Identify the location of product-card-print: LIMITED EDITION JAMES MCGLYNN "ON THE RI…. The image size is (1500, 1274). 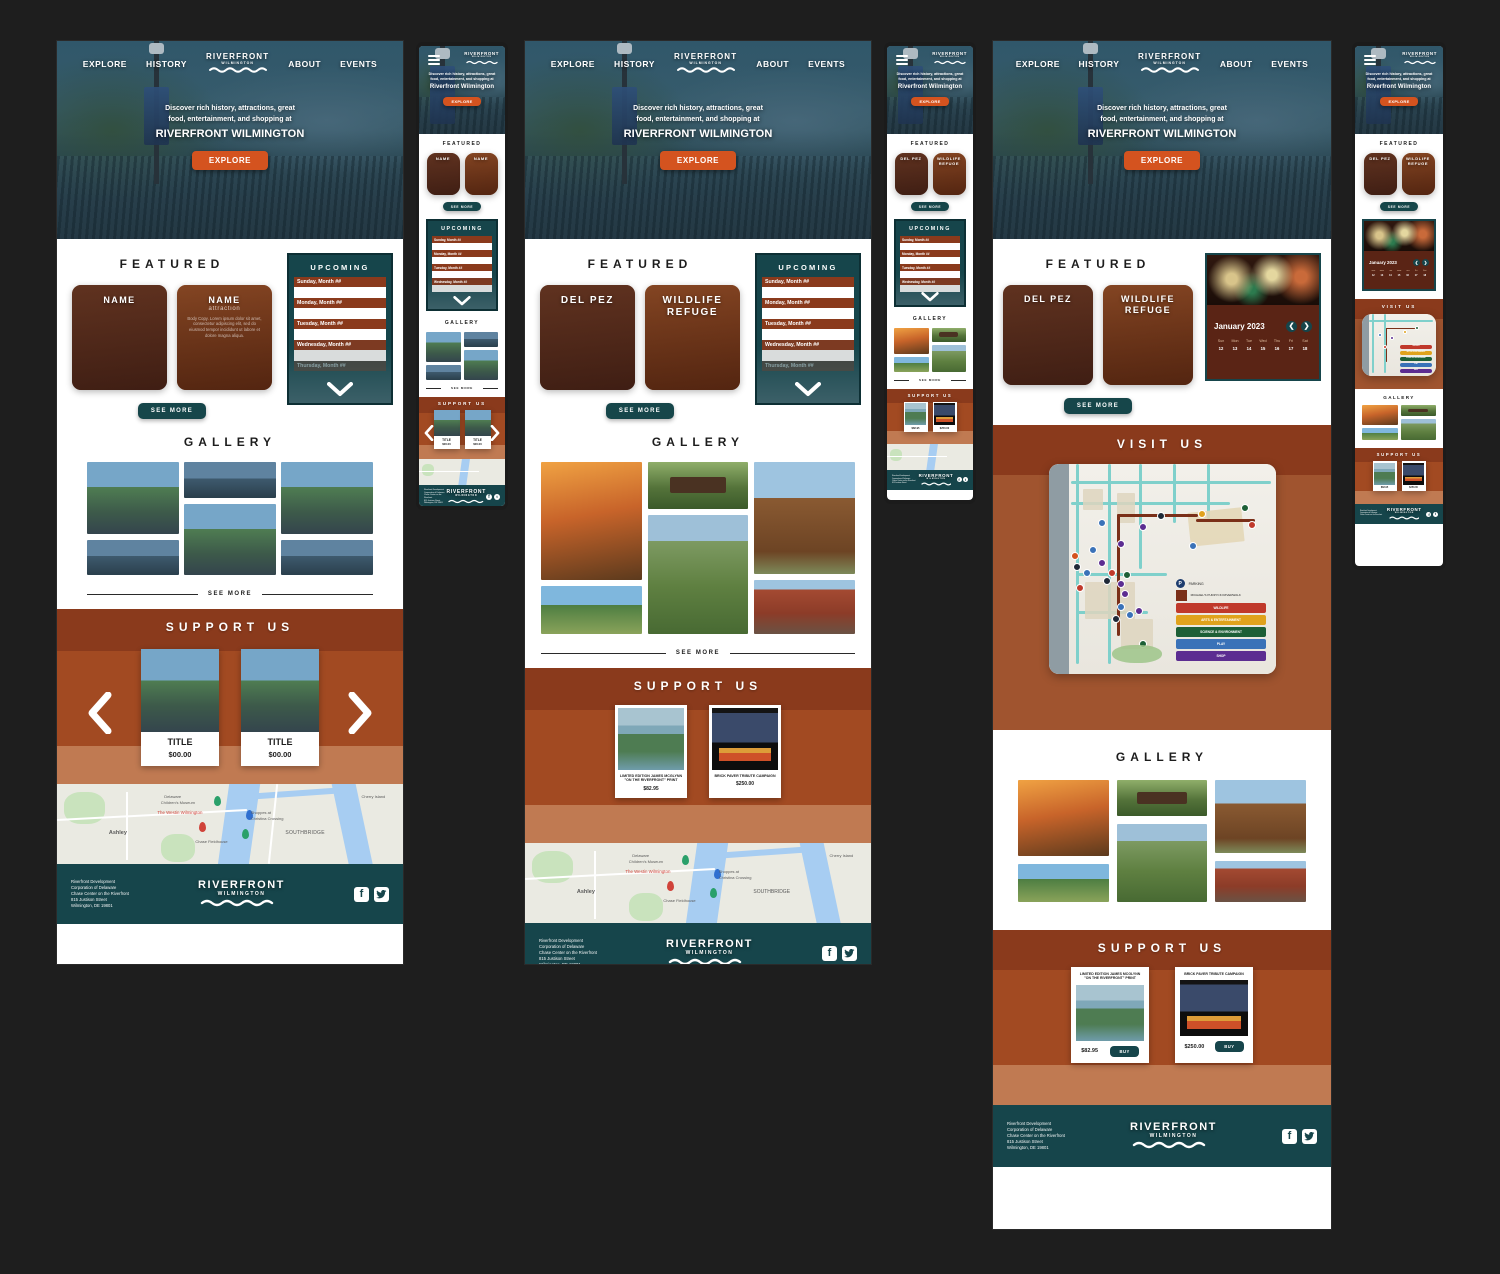
(651, 751).